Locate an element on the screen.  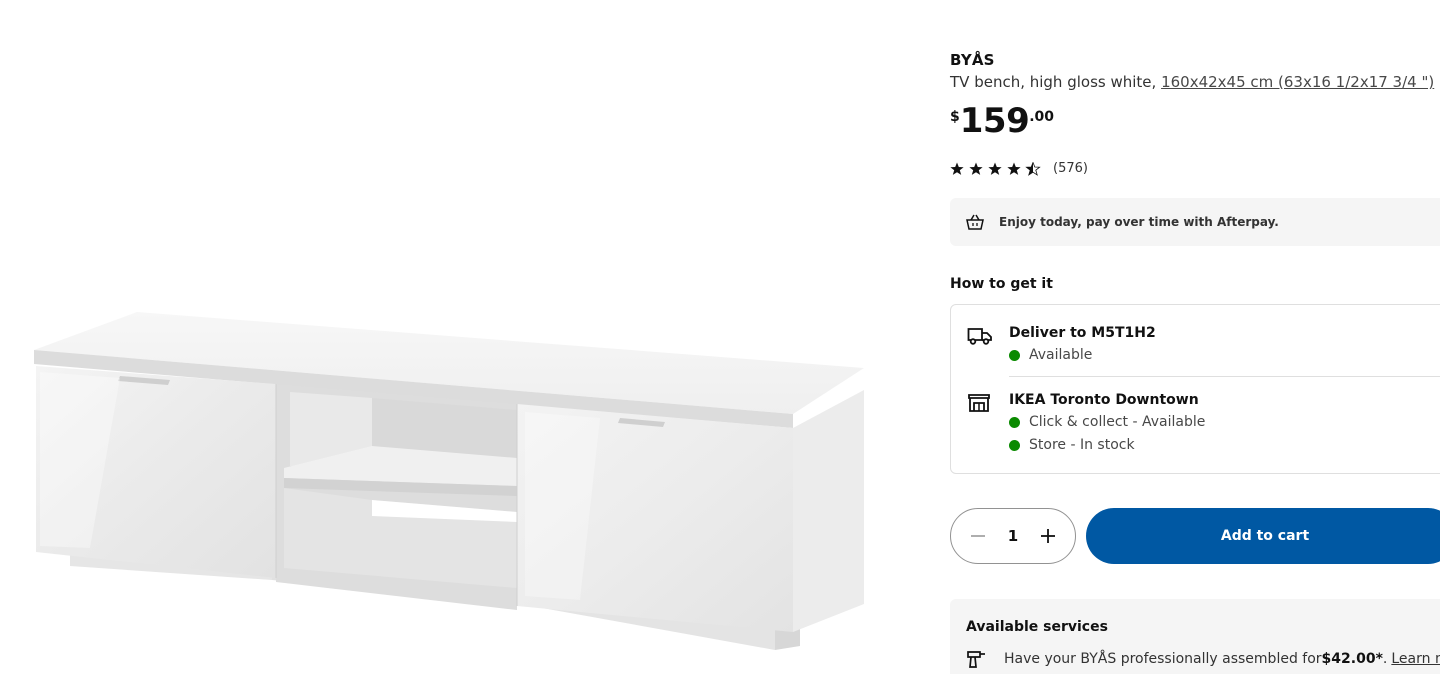
decrease-quantity-button is located at coordinates (978, 536).